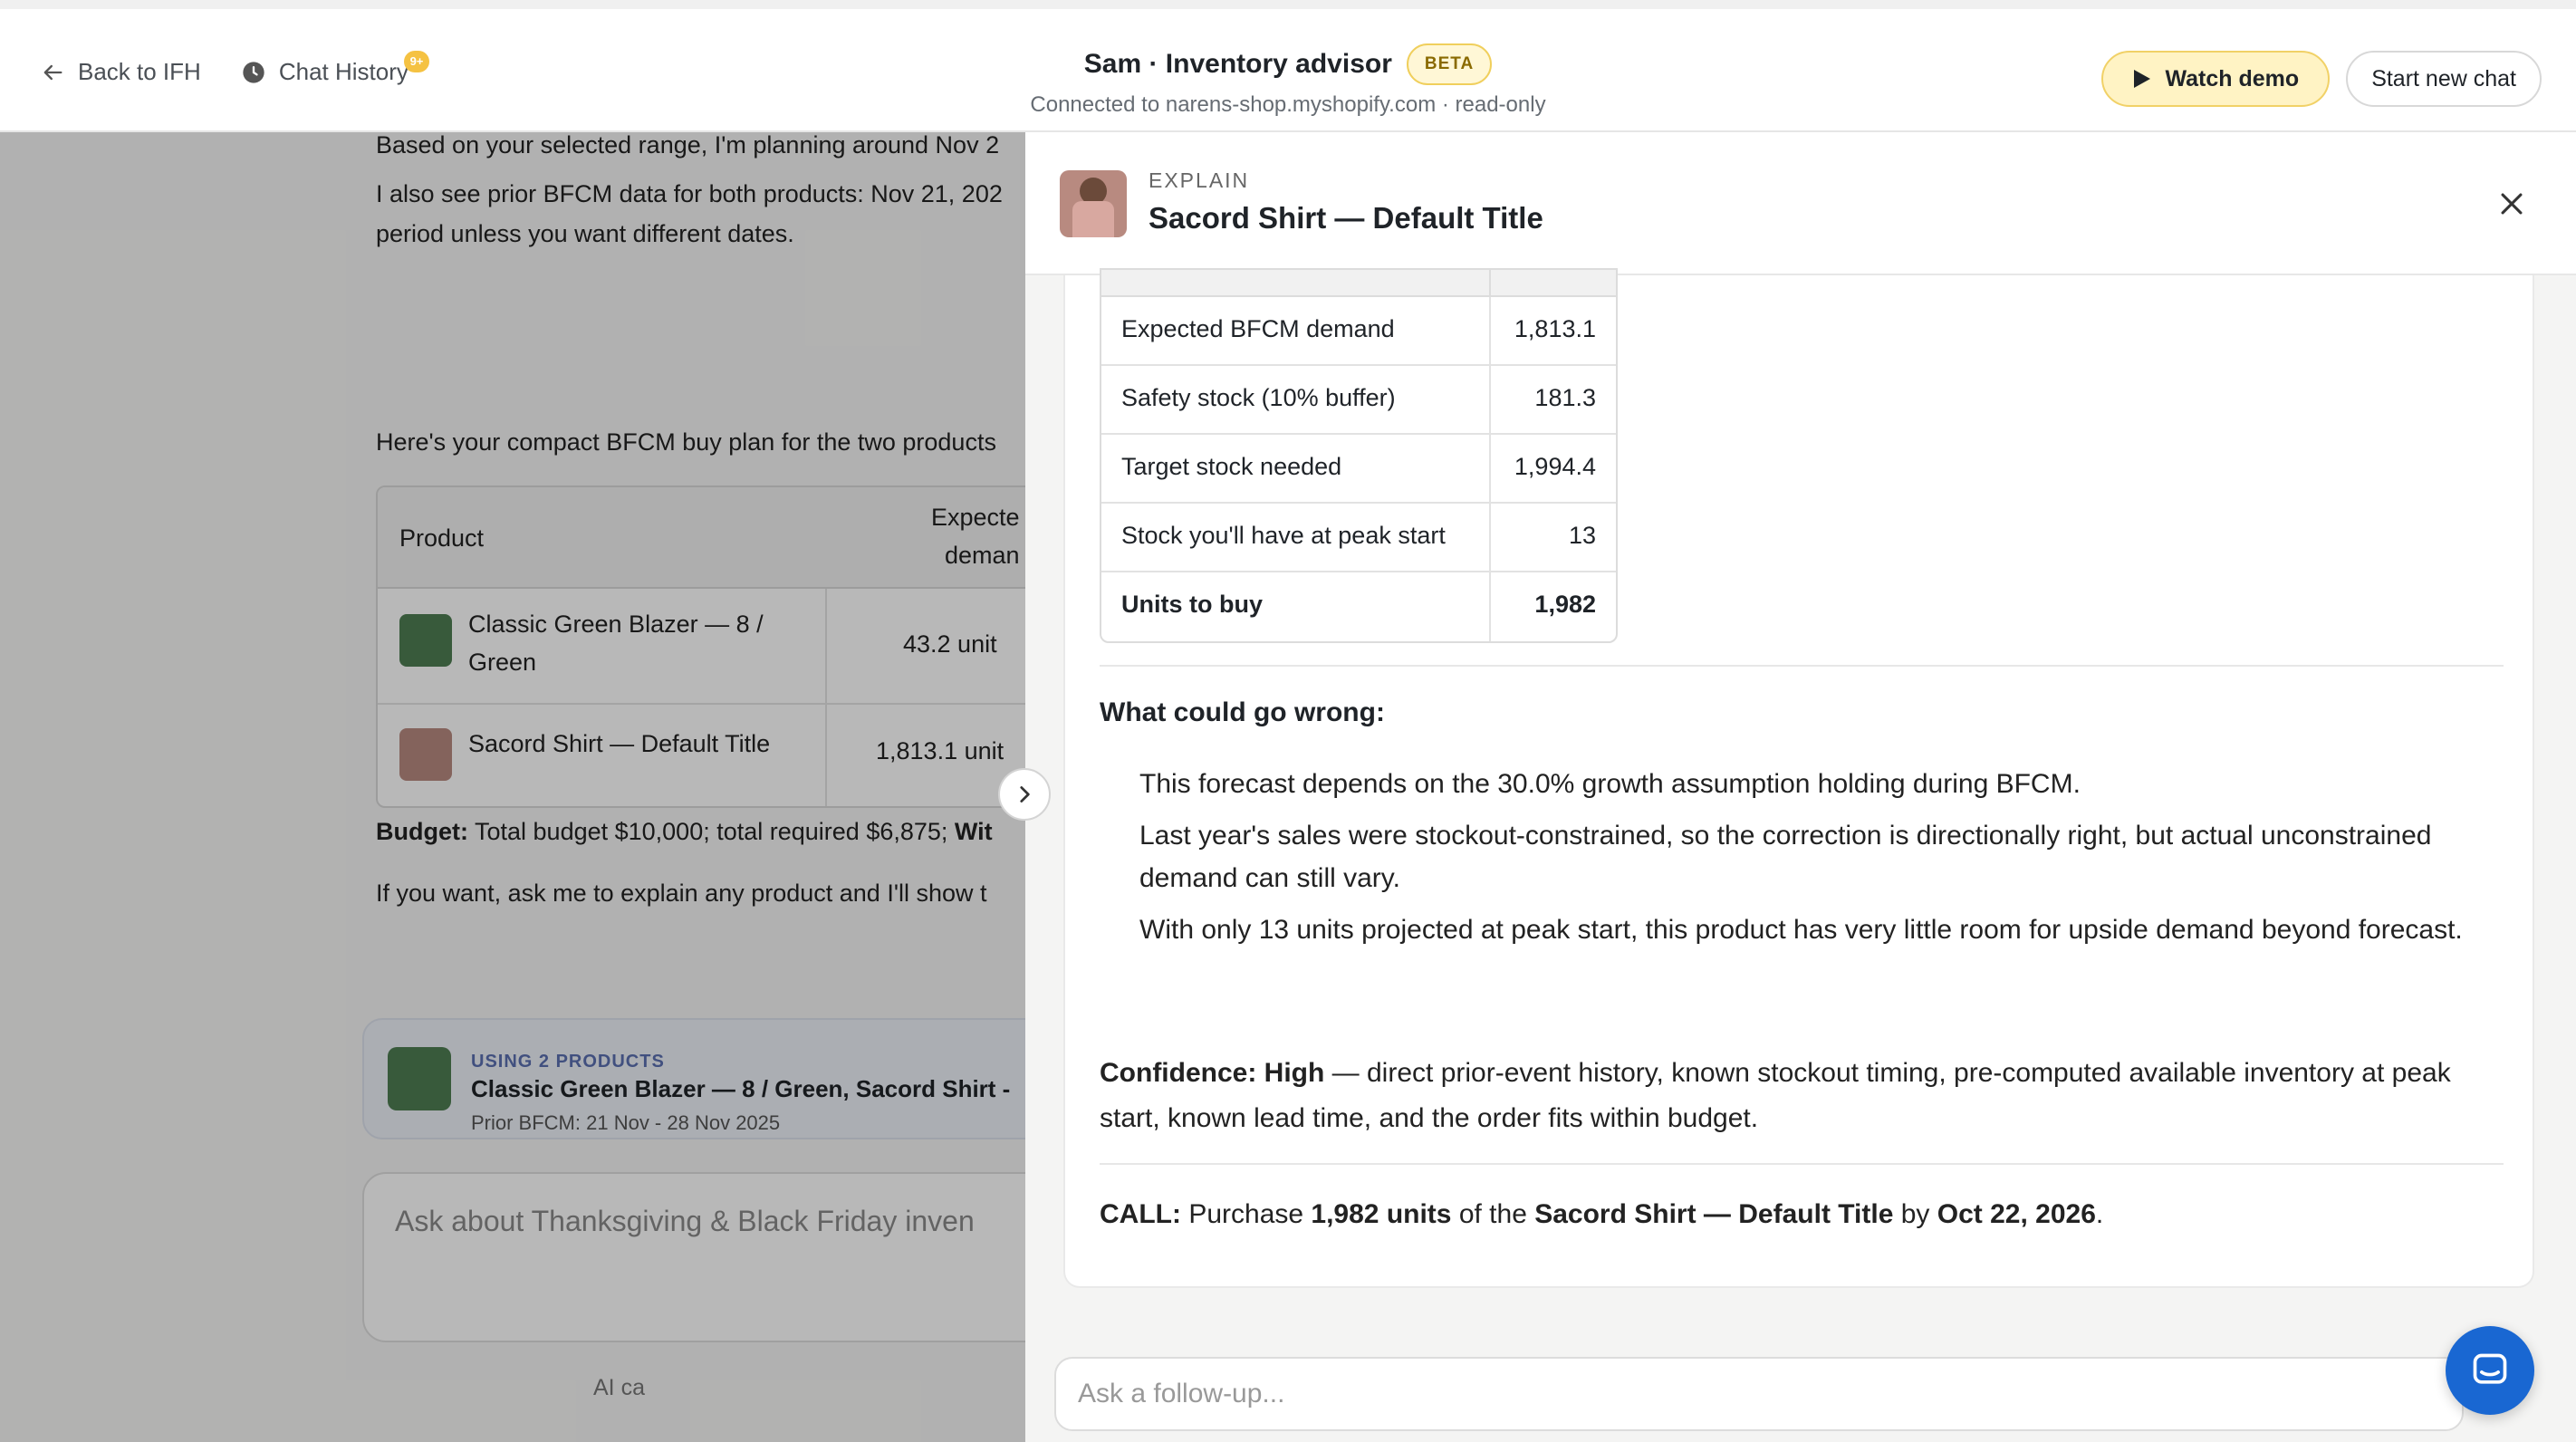  What do you see at coordinates (1358, 469) in the screenshot?
I see `calc-row: Target stock needed 1,994.4` at bounding box center [1358, 469].